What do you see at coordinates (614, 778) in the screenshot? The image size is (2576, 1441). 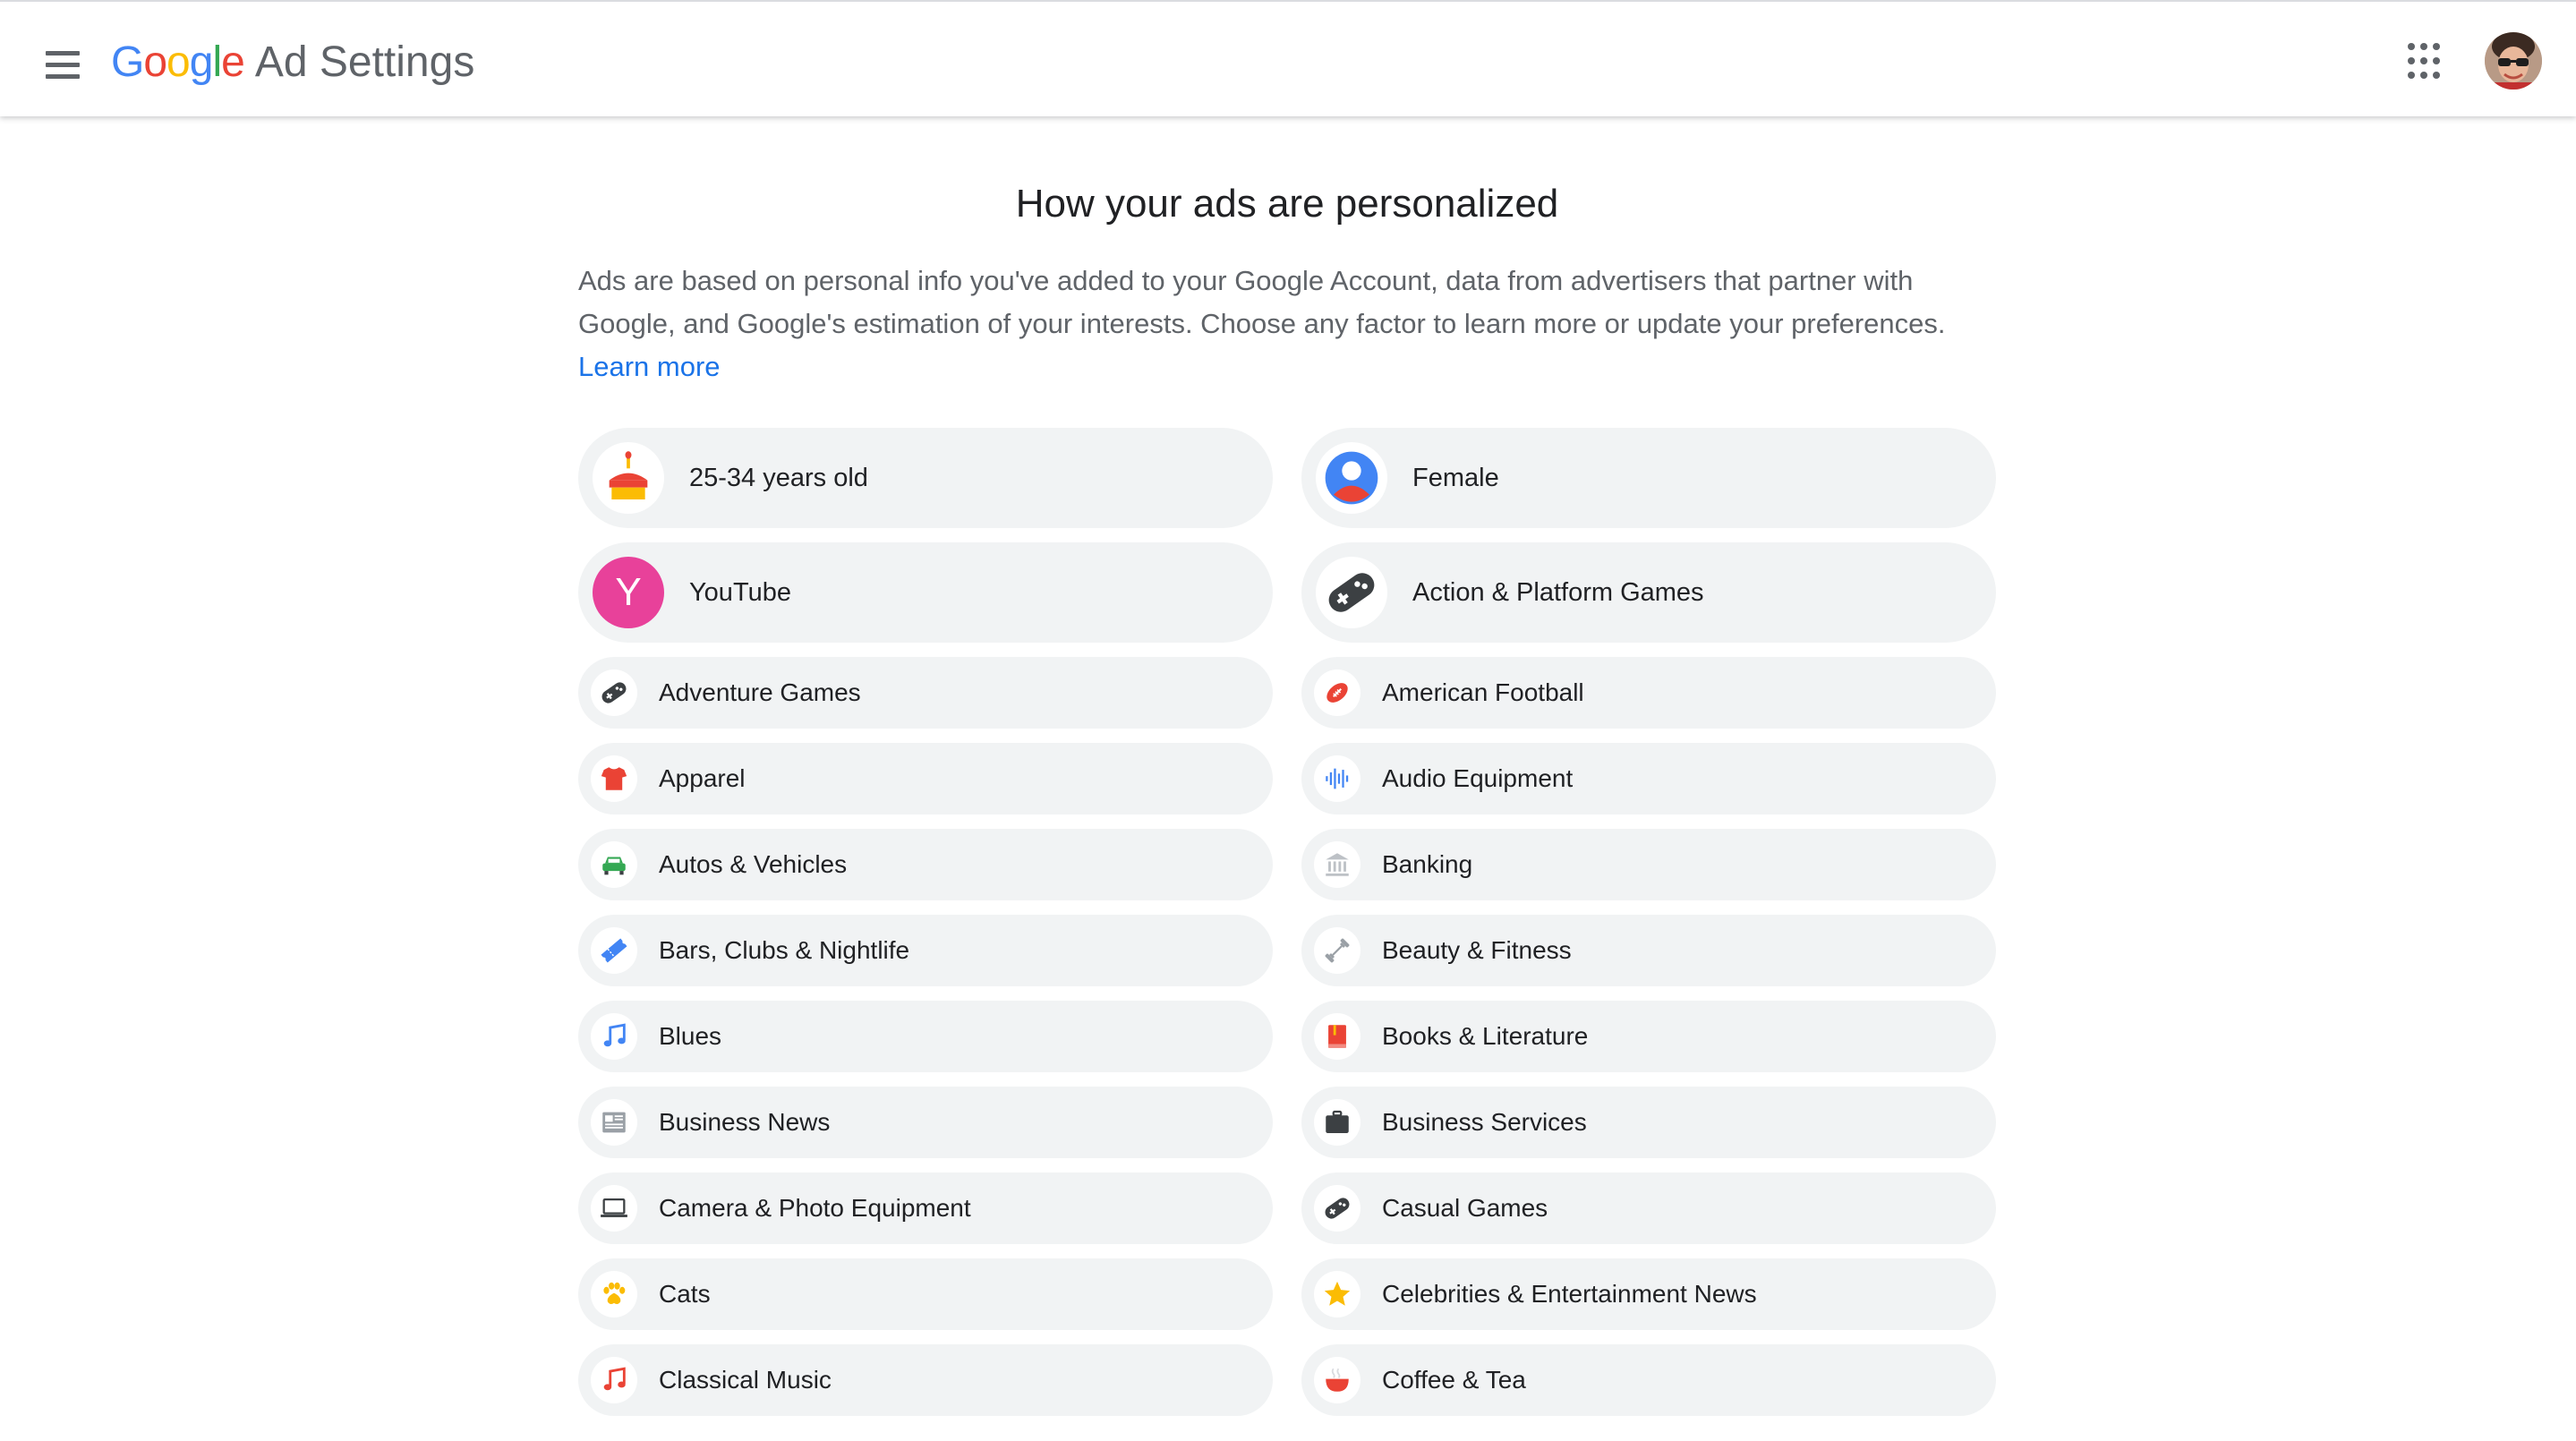 I see `shirt-icon` at bounding box center [614, 778].